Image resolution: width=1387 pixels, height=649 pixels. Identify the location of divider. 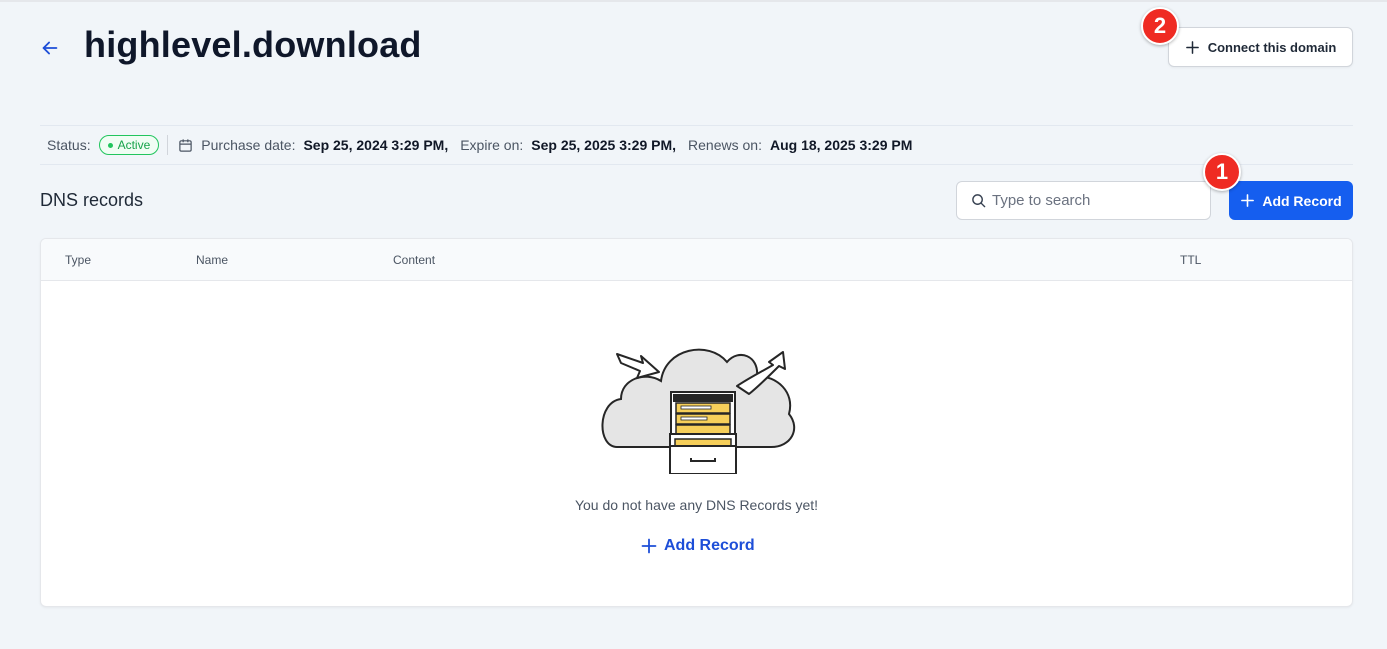
(168, 145).